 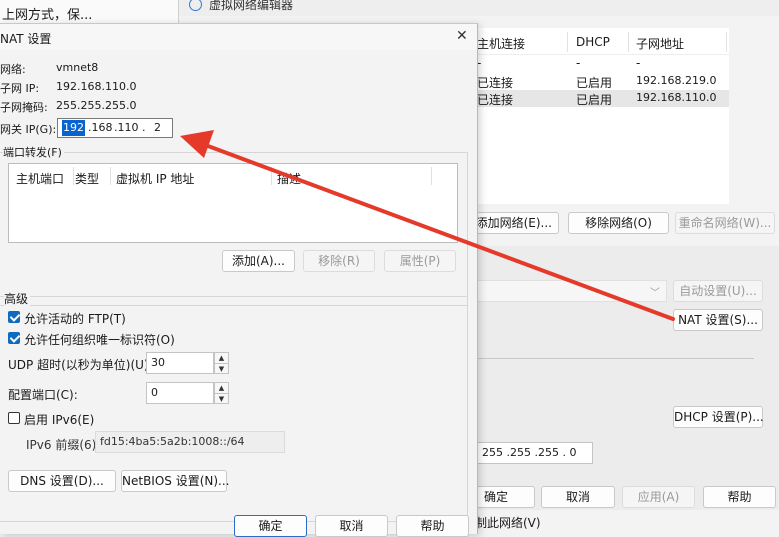 What do you see at coordinates (197, 144) in the screenshot?
I see `arrow-head` at bounding box center [197, 144].